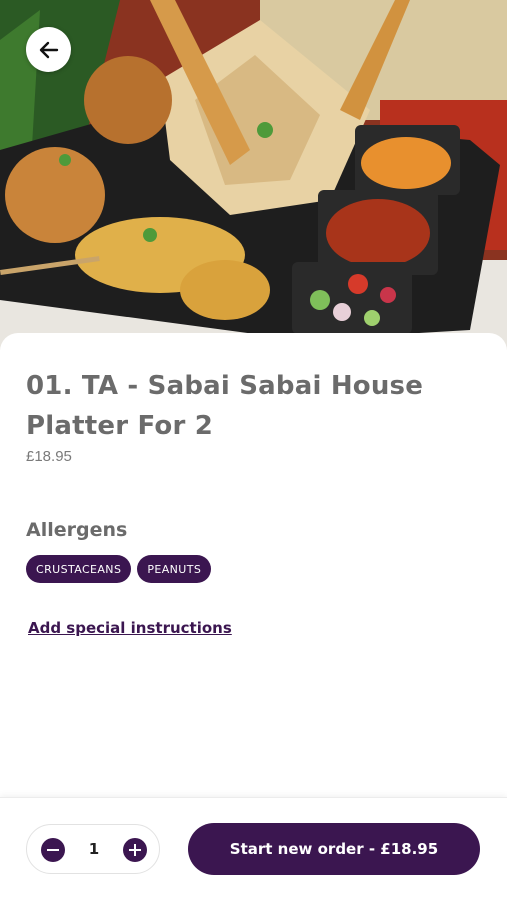  I want to click on increase-quantity-button, so click(135, 850).